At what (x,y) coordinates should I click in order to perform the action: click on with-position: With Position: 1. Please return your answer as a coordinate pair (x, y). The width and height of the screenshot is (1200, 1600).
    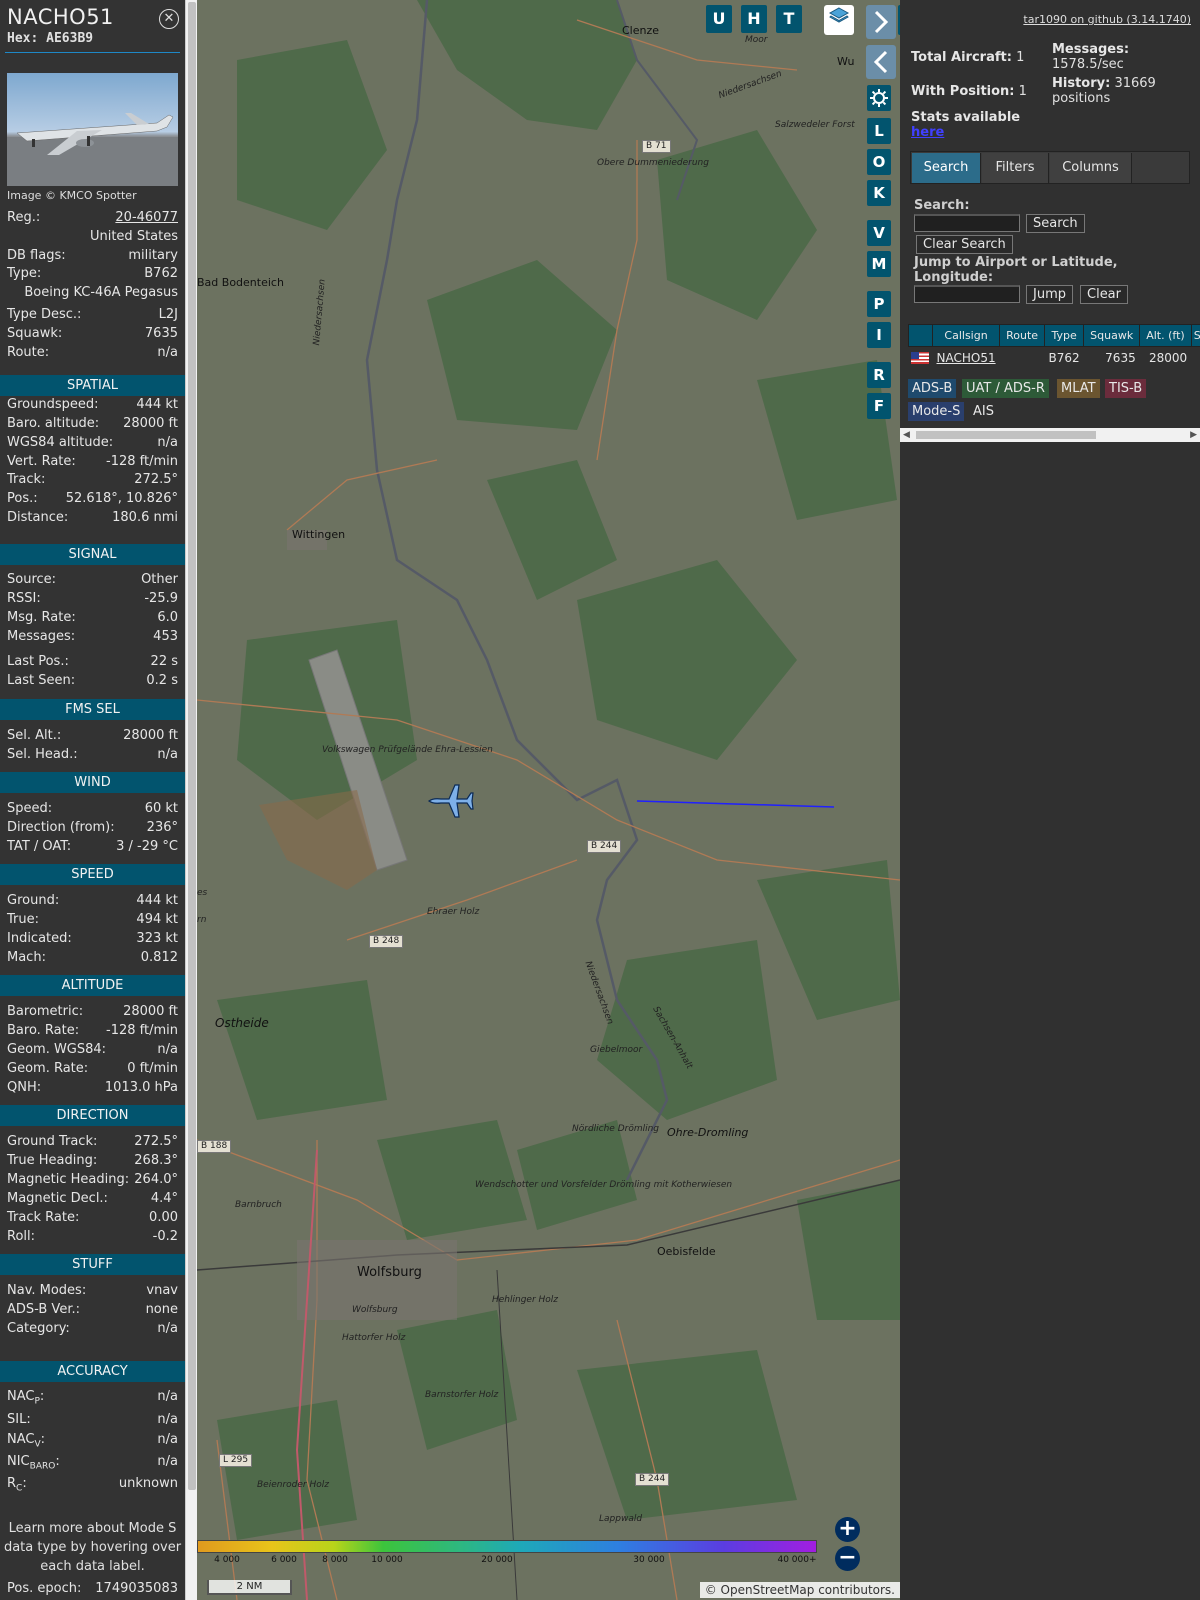
    Looking at the image, I should click on (969, 91).